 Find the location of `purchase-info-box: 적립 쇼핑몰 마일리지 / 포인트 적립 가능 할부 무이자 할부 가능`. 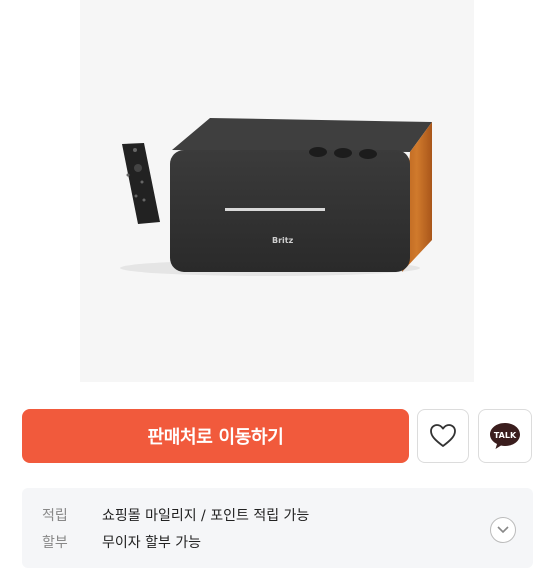

purchase-info-box: 적립 쇼핑몰 마일리지 / 포인트 적립 가능 할부 무이자 할부 가능 is located at coordinates (277, 528).